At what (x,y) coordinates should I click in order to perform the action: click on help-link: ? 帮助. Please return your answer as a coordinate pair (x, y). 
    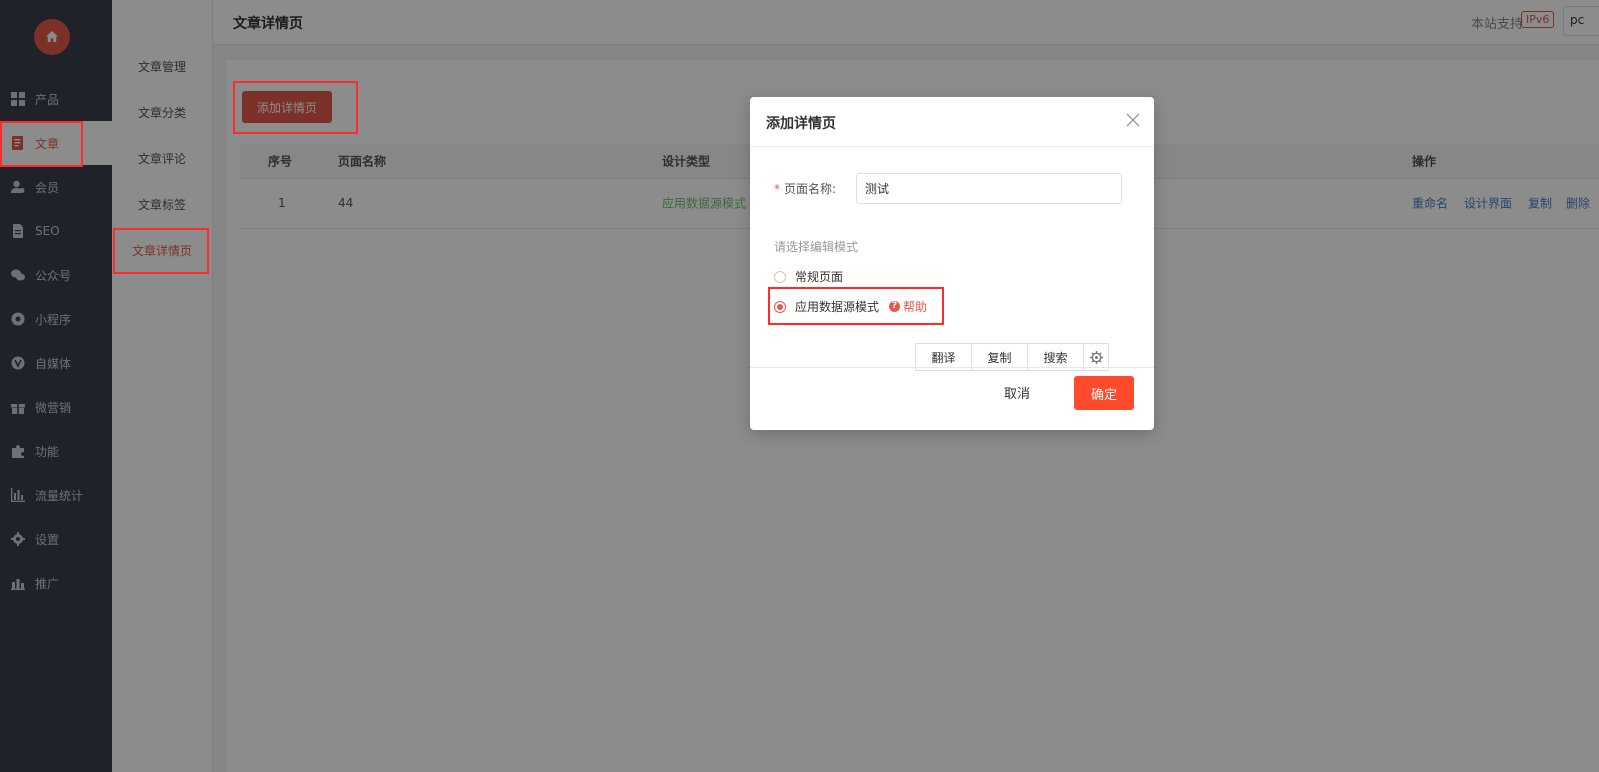
    Looking at the image, I should click on (908, 306).